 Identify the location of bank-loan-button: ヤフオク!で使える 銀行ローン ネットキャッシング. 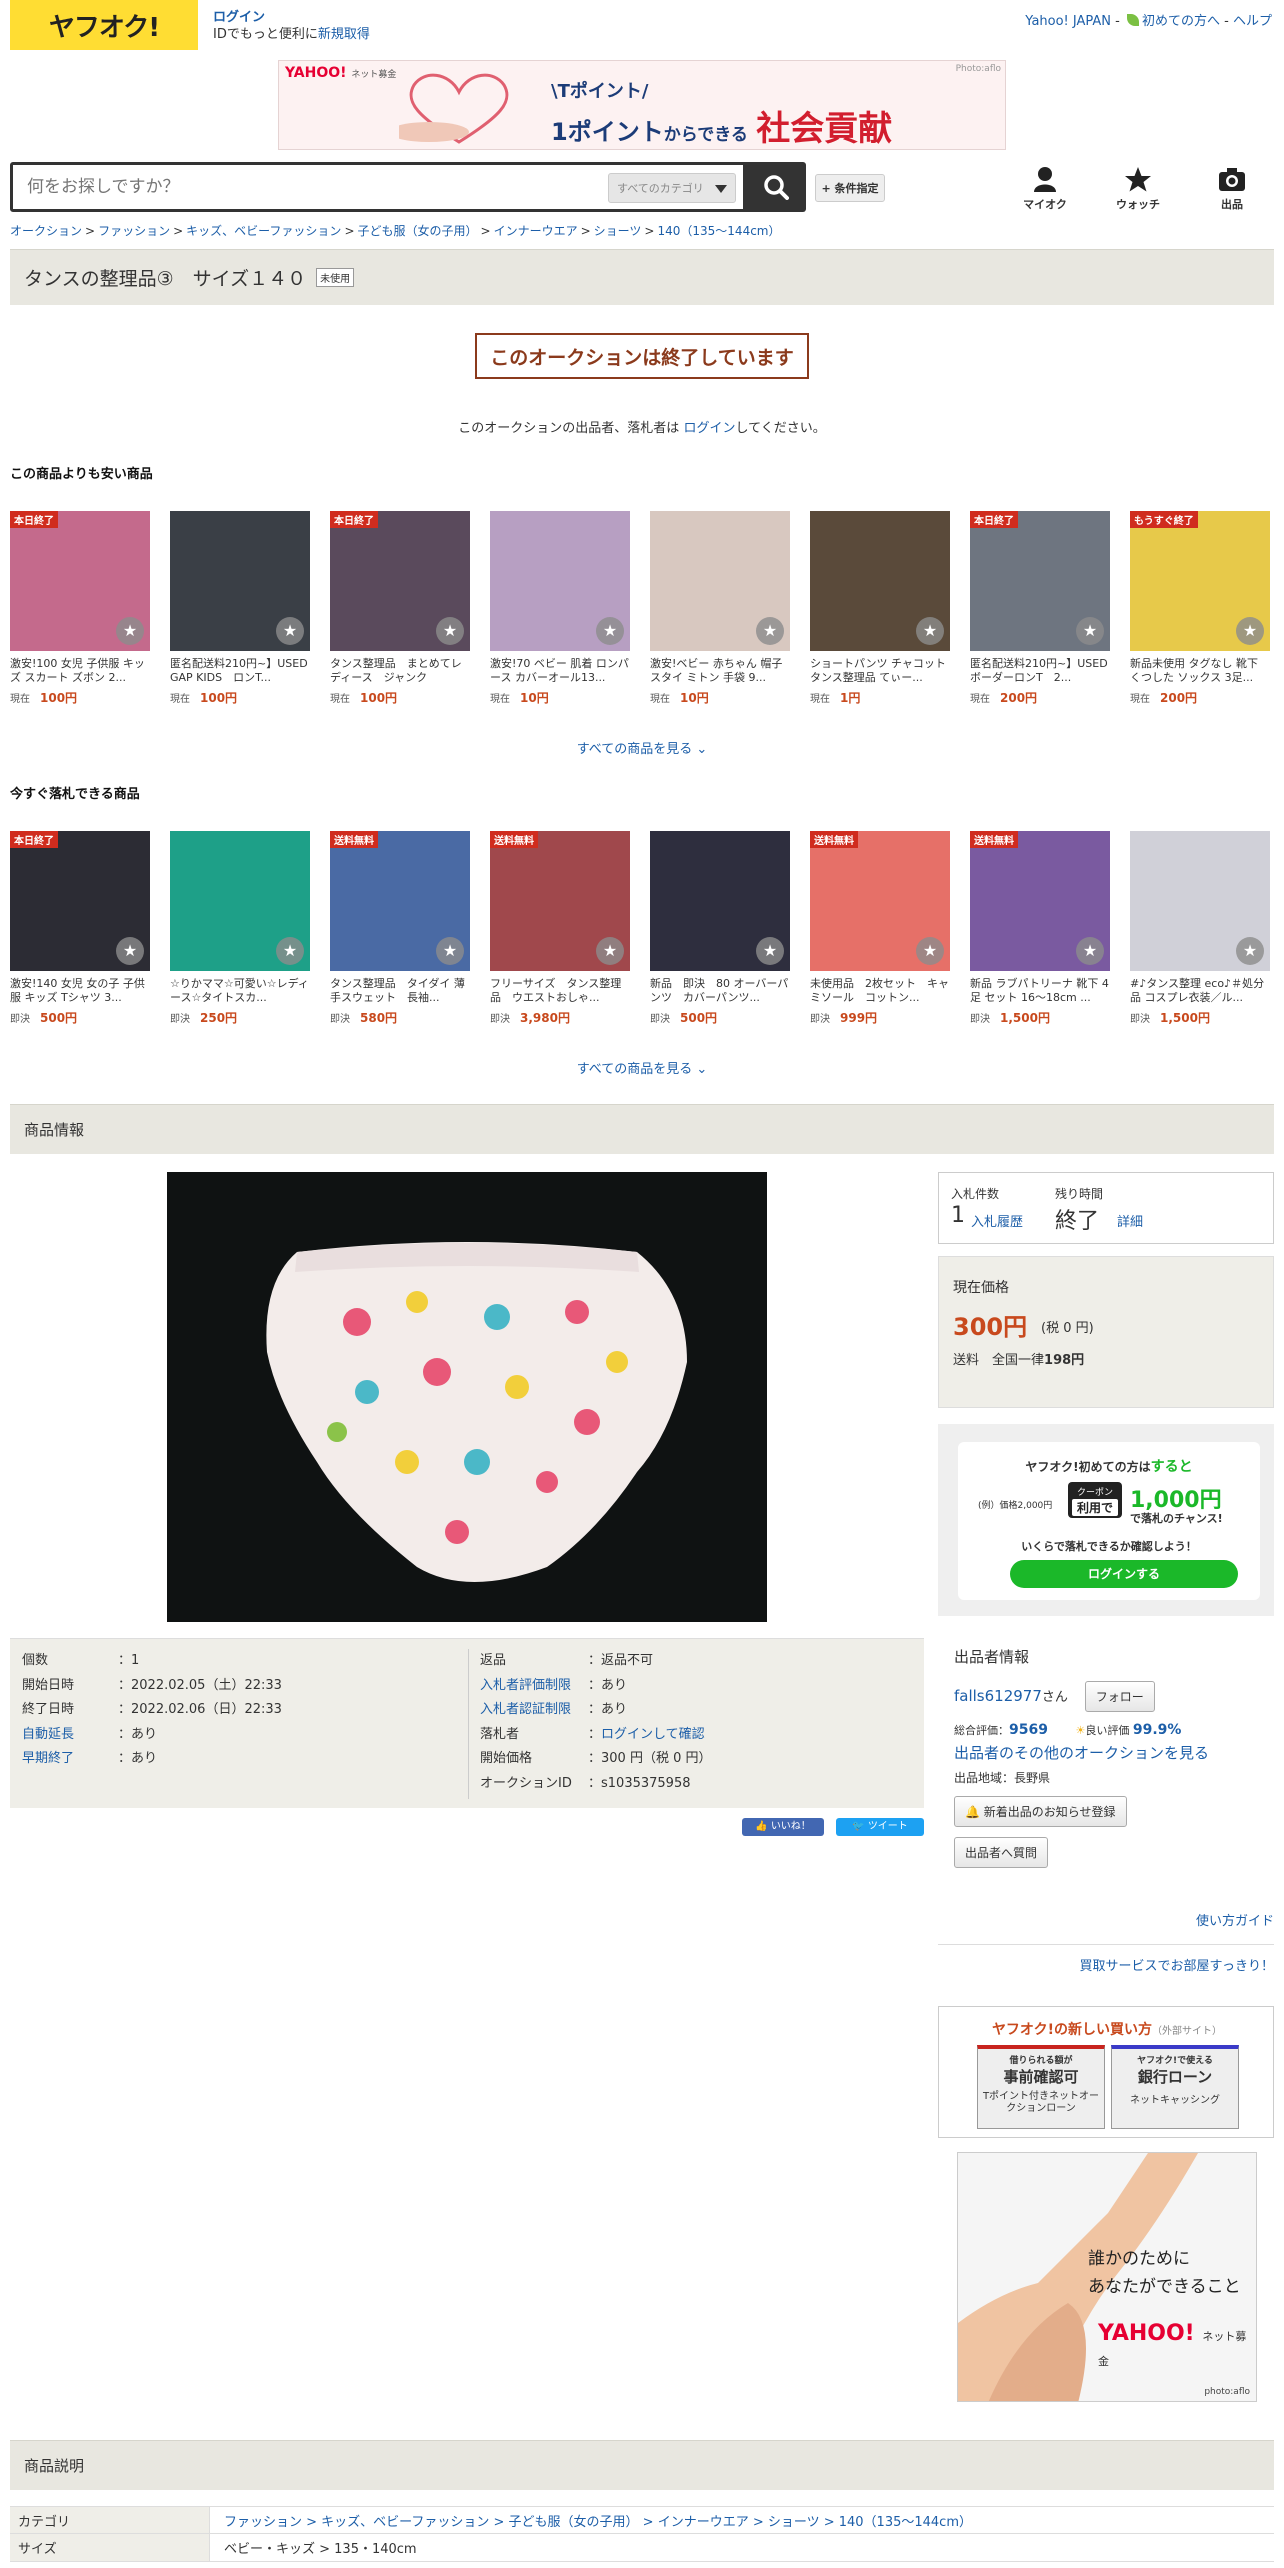
(1175, 2087).